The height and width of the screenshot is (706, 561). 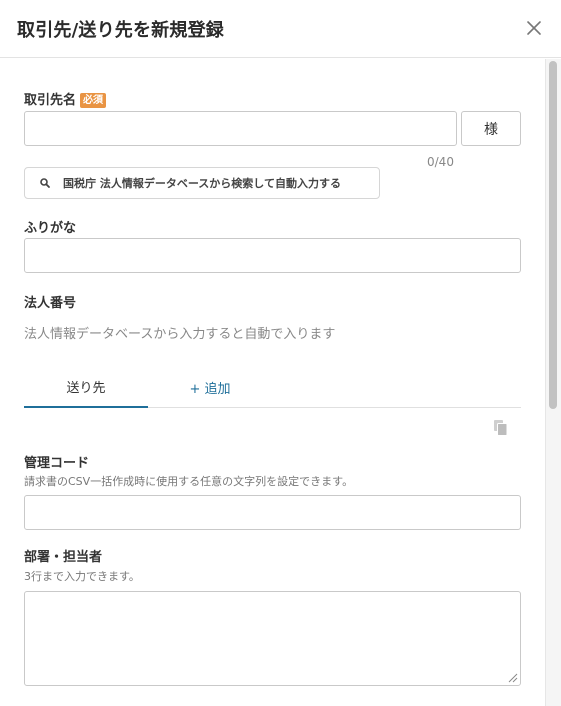 I want to click on corporate-db-search-button: 国税庁 法人情報データベースから検索して自動入力する, so click(x=202, y=183).